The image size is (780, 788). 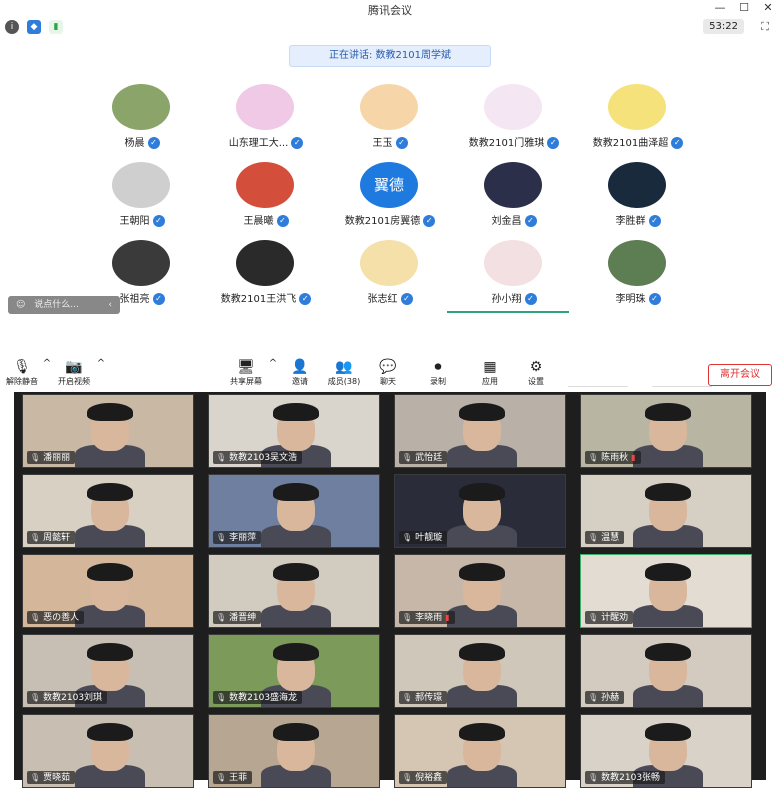 I want to click on leave-meeting-button: 离开会议, so click(x=740, y=375).